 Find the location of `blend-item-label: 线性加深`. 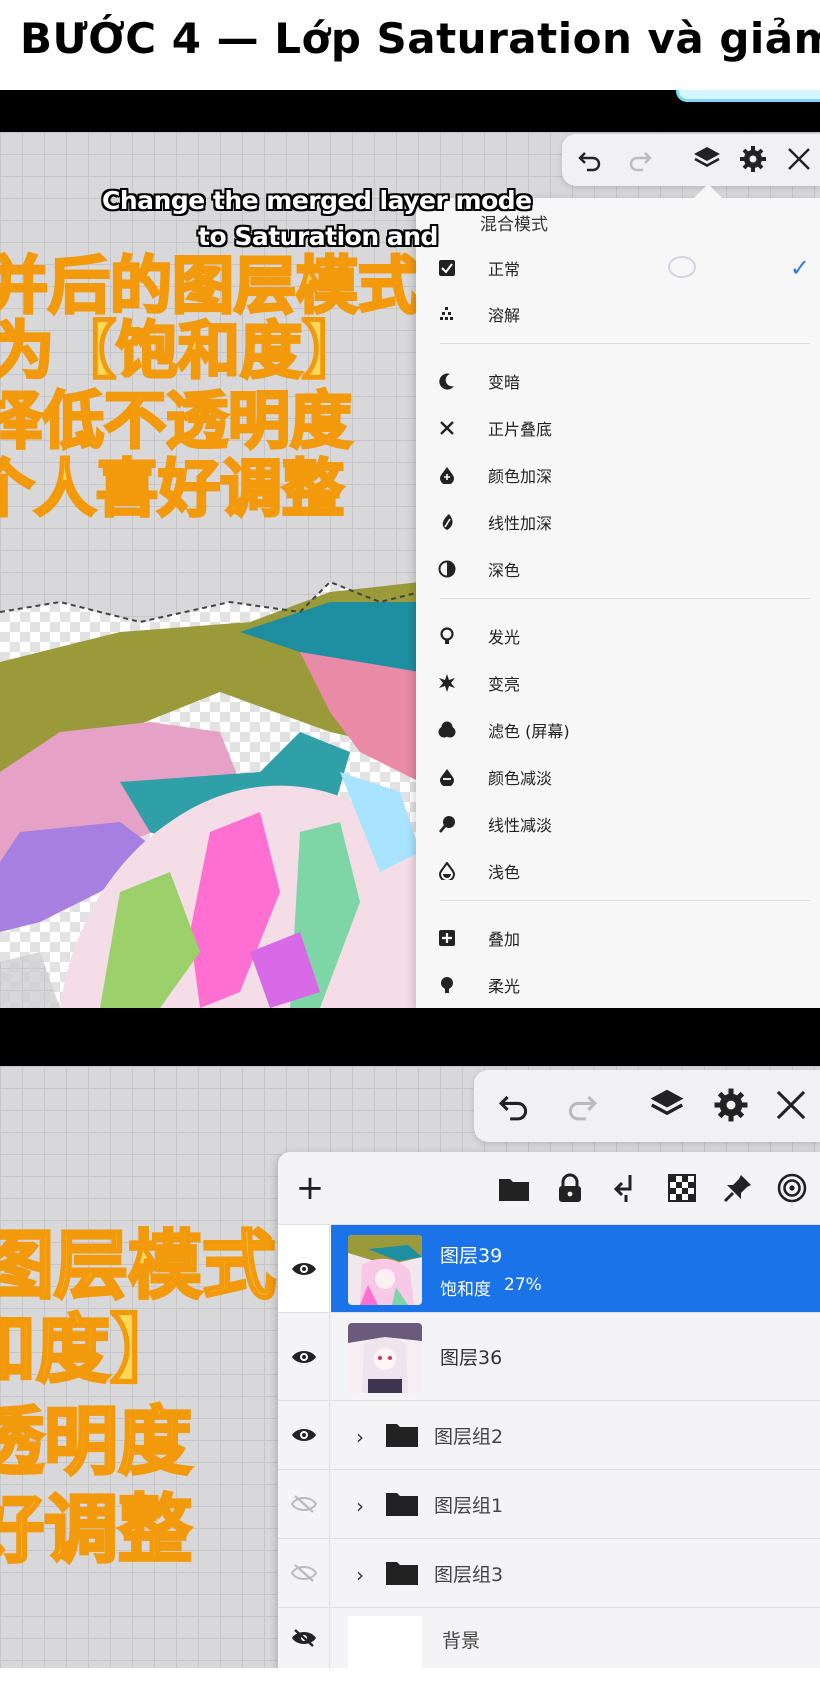

blend-item-label: 线性加深 is located at coordinates (520, 523).